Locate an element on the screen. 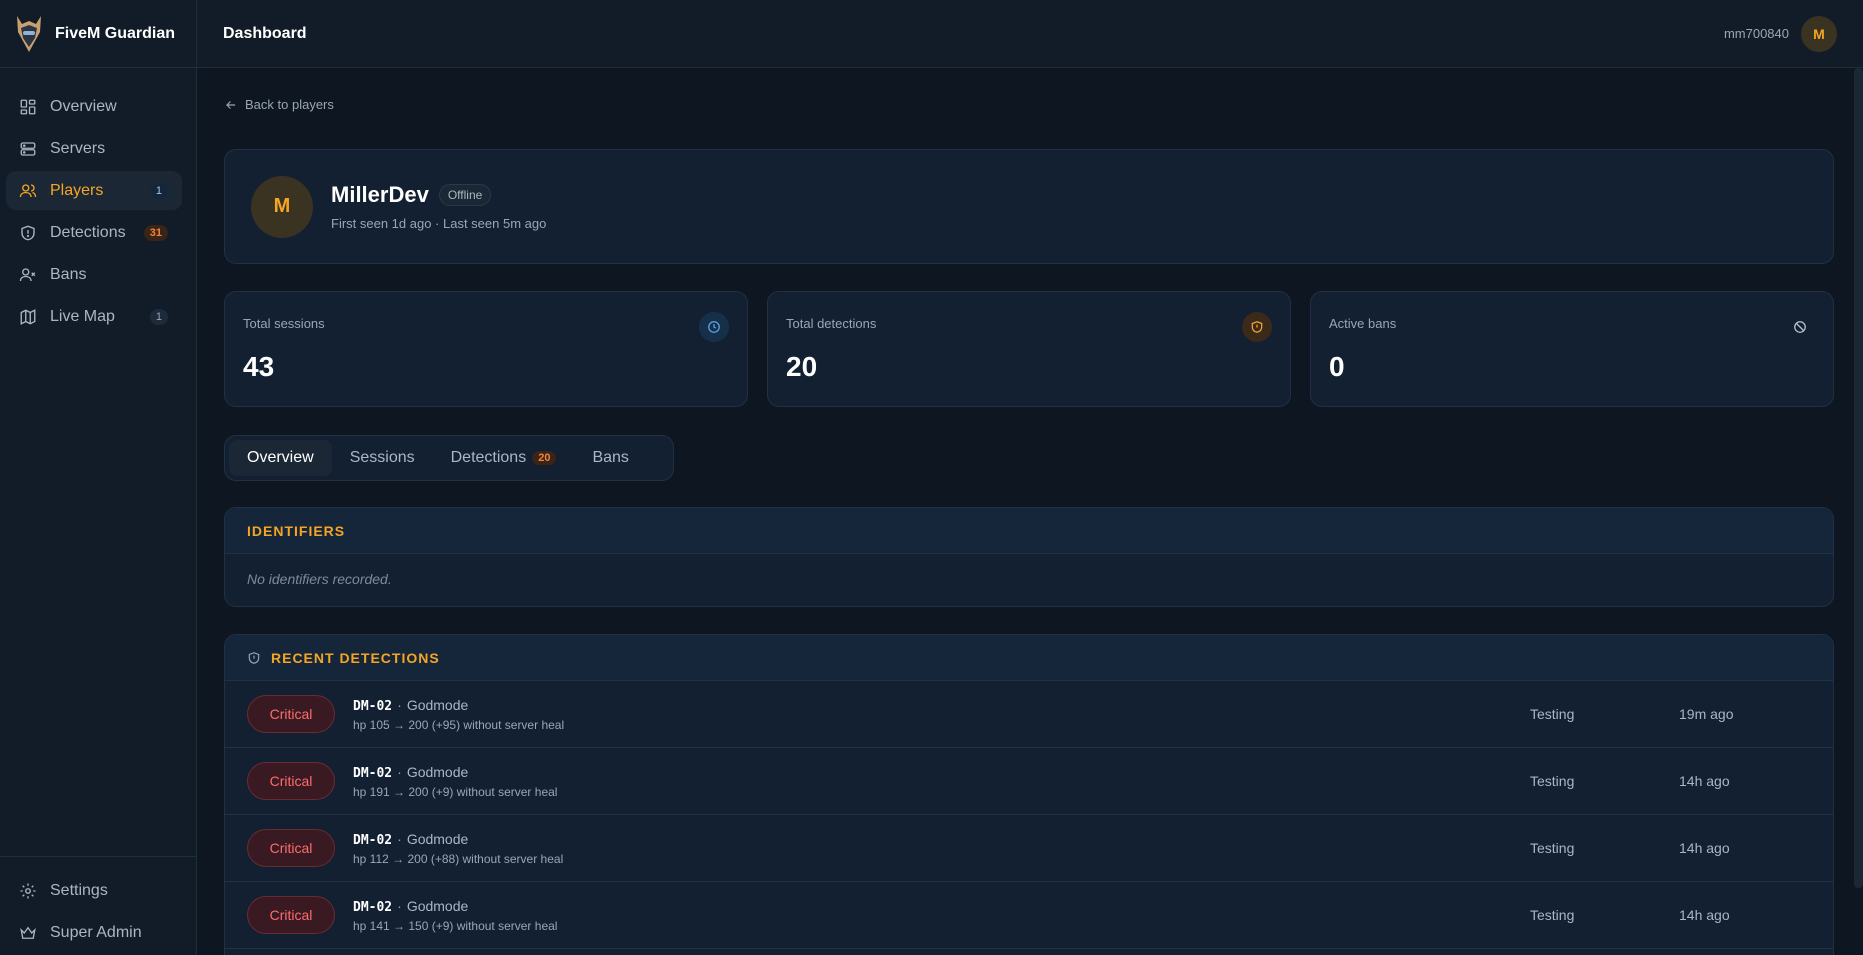 This screenshot has height=955, width=1863. user-x-icon is located at coordinates (28, 275).